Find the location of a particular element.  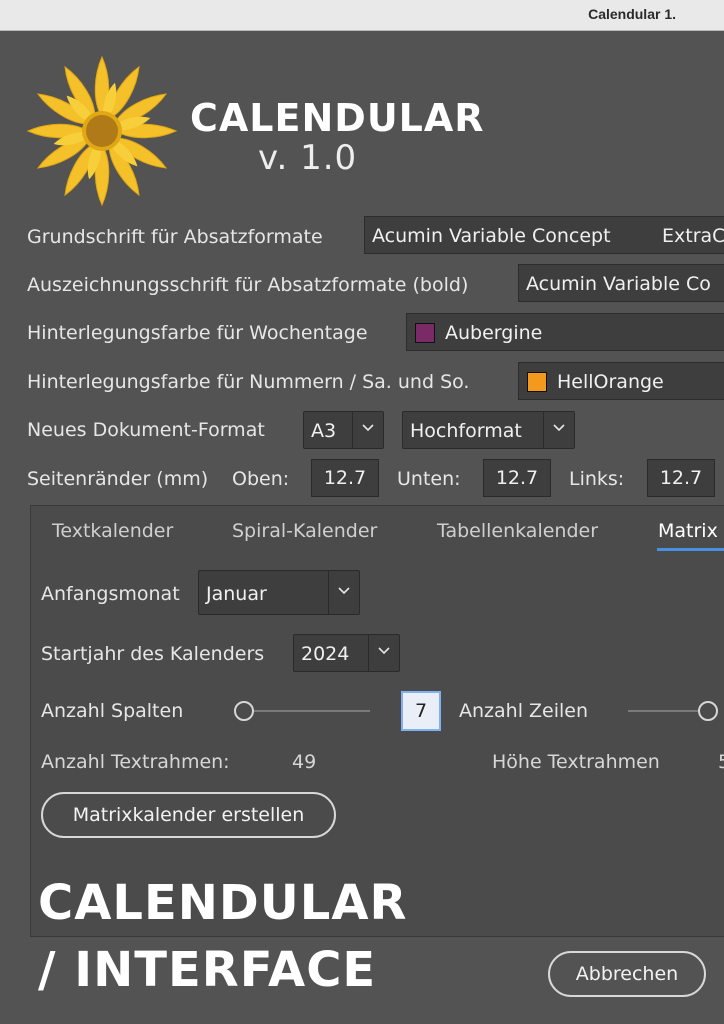

window-titlebar: Calendular 1. is located at coordinates (362, 15).